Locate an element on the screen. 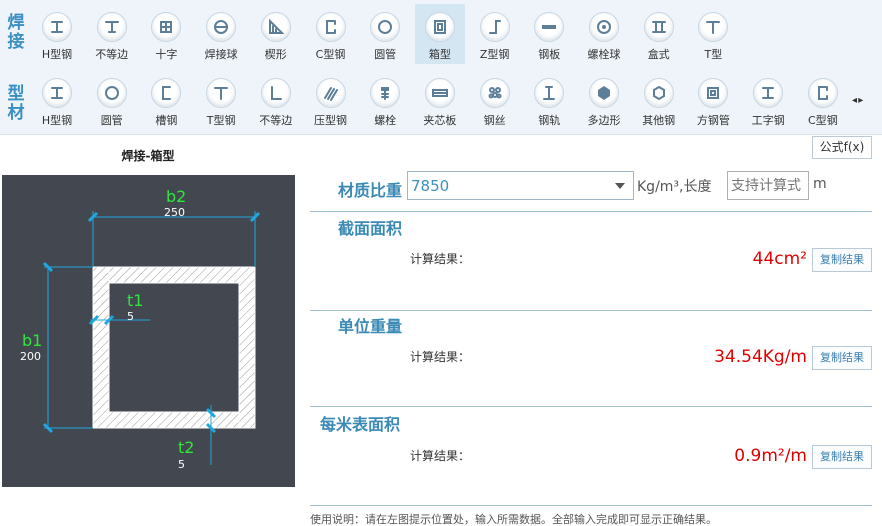 This screenshot has width=882, height=526. tool-box-button: 箱型 is located at coordinates (439, 34).